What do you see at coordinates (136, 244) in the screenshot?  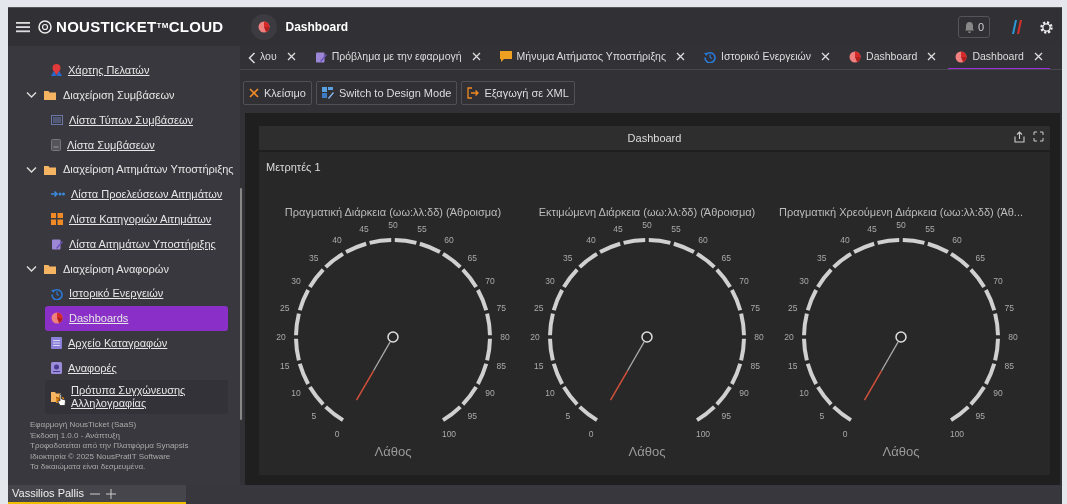 I see `sidebar-item: Λίστα Αιτημάτων Υποστήριξης` at bounding box center [136, 244].